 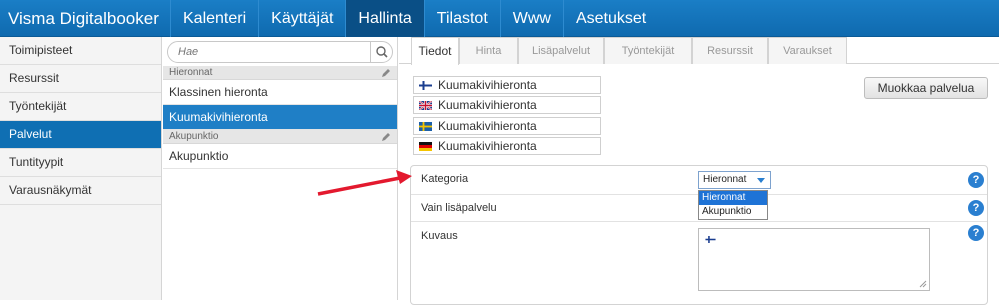 What do you see at coordinates (80, 79) in the screenshot?
I see `sidebar-item-resurssit: Resurssit` at bounding box center [80, 79].